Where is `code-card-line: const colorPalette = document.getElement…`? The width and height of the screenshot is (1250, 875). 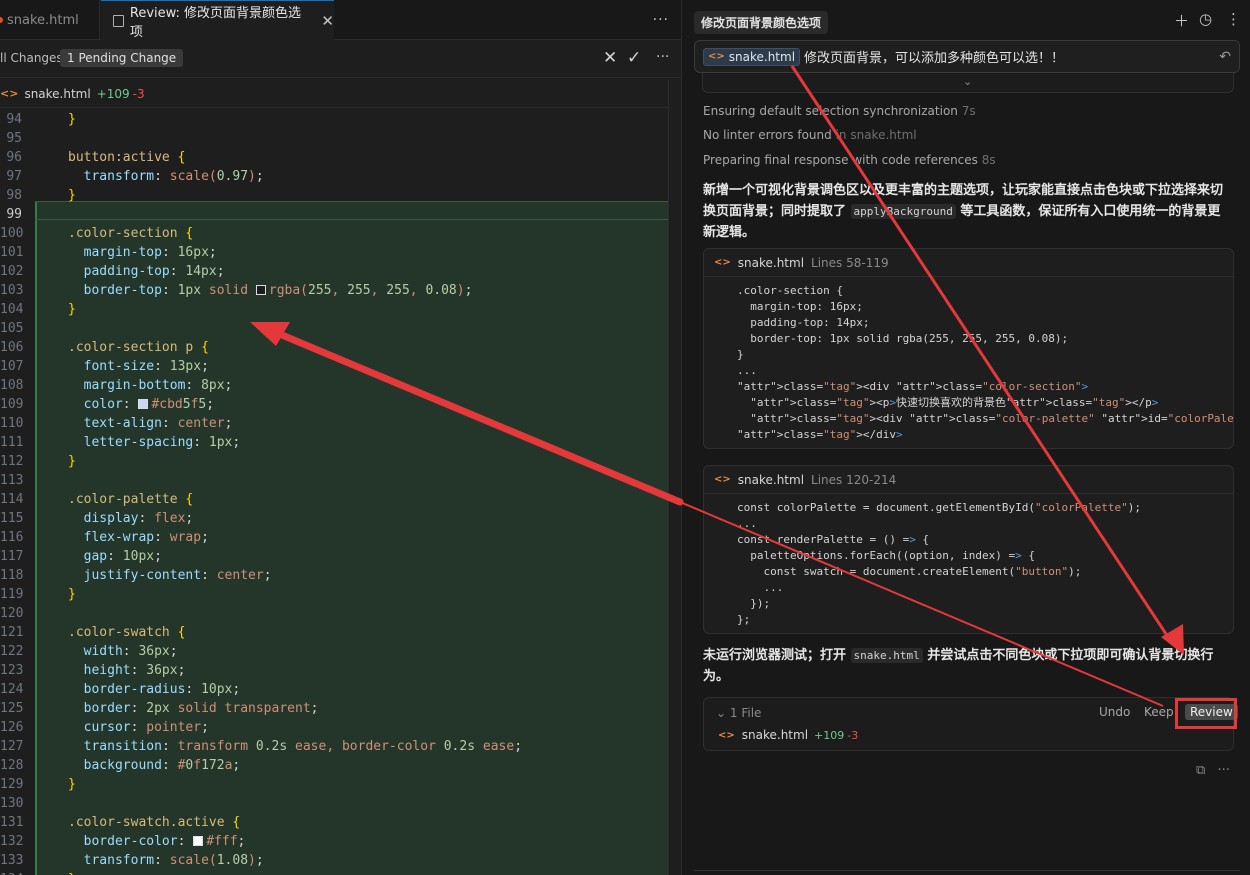 code-card-line: const colorPalette = document.getElement… is located at coordinates (939, 507).